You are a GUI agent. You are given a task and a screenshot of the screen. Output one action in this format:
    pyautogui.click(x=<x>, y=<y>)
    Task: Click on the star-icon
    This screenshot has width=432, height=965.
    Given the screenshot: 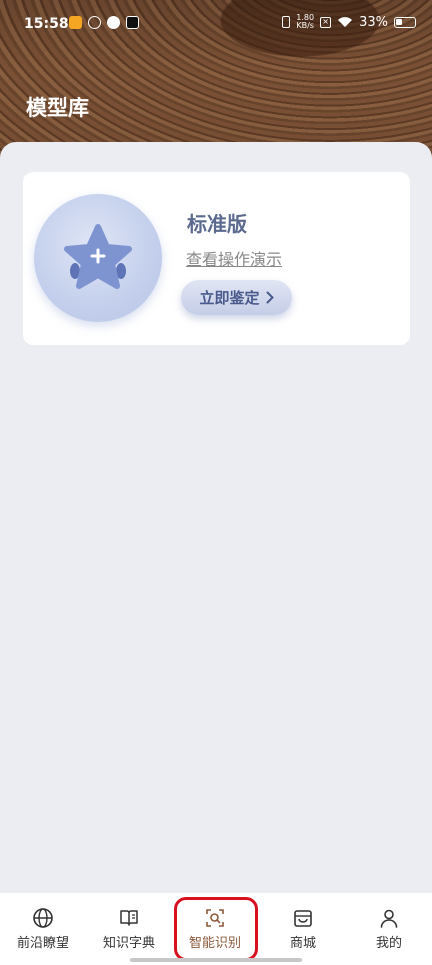 What is the action you would take?
    pyautogui.click(x=98, y=256)
    